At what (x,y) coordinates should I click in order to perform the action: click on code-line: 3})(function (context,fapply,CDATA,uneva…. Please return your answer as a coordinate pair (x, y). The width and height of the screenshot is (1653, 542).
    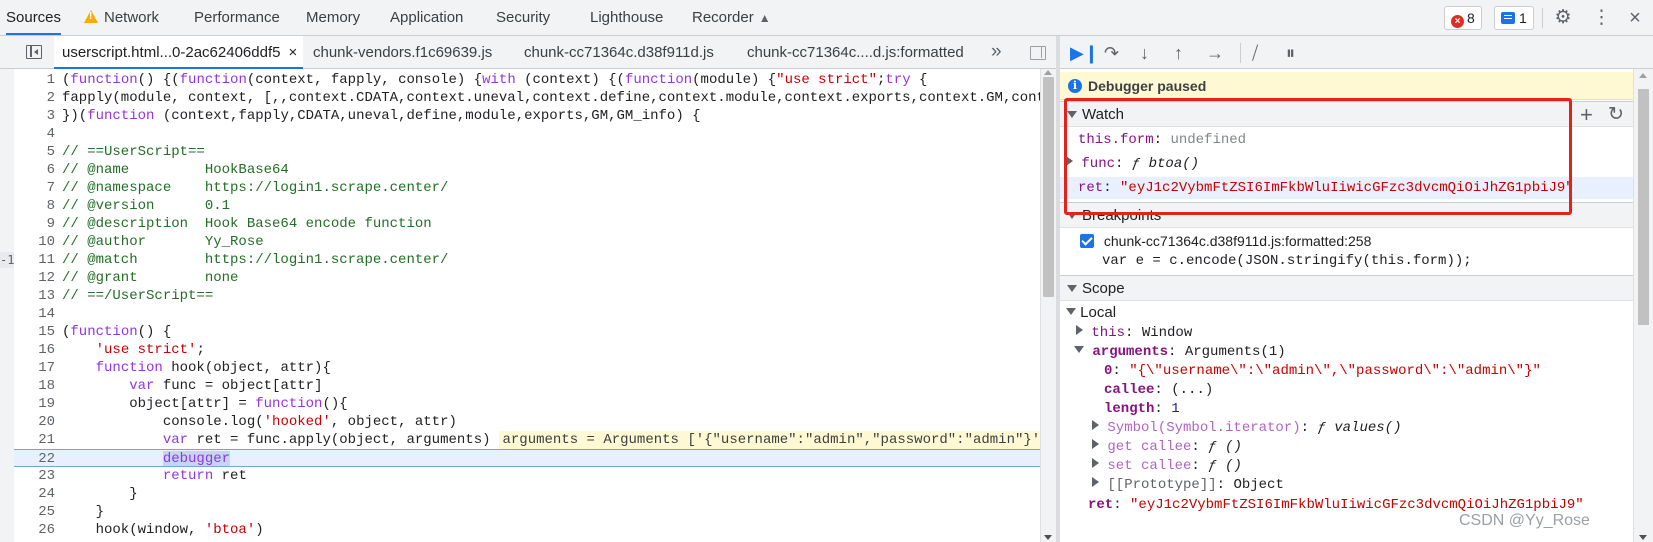
    Looking at the image, I should click on (527, 116).